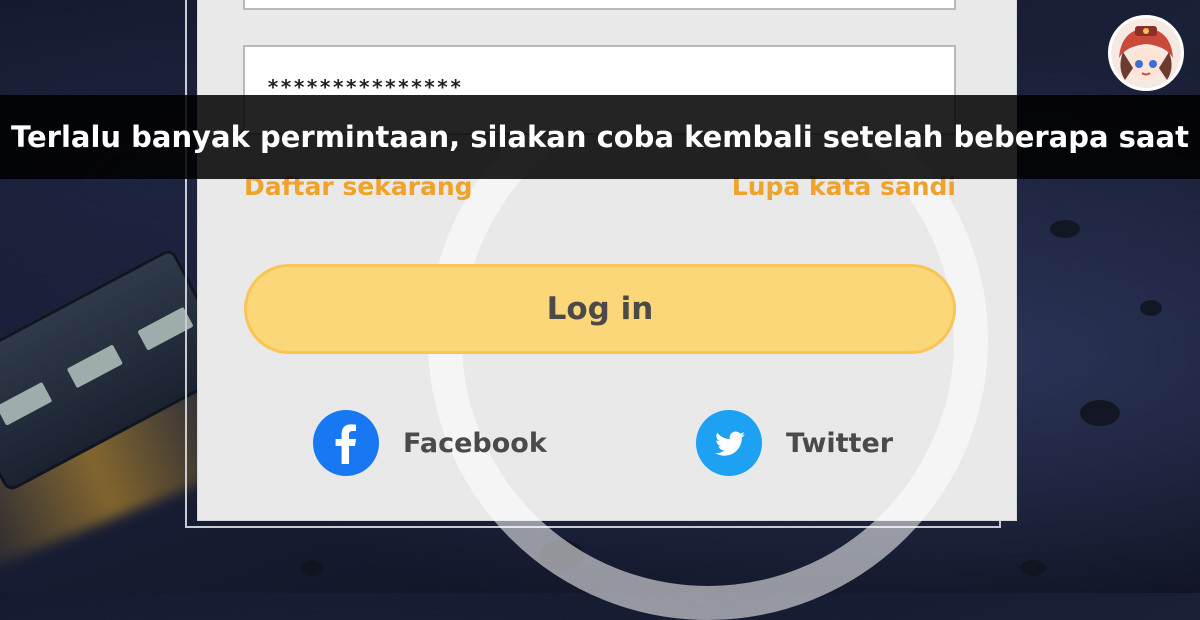 The height and width of the screenshot is (620, 1200). Describe the element at coordinates (729, 443) in the screenshot. I see `twitter-icon` at that location.